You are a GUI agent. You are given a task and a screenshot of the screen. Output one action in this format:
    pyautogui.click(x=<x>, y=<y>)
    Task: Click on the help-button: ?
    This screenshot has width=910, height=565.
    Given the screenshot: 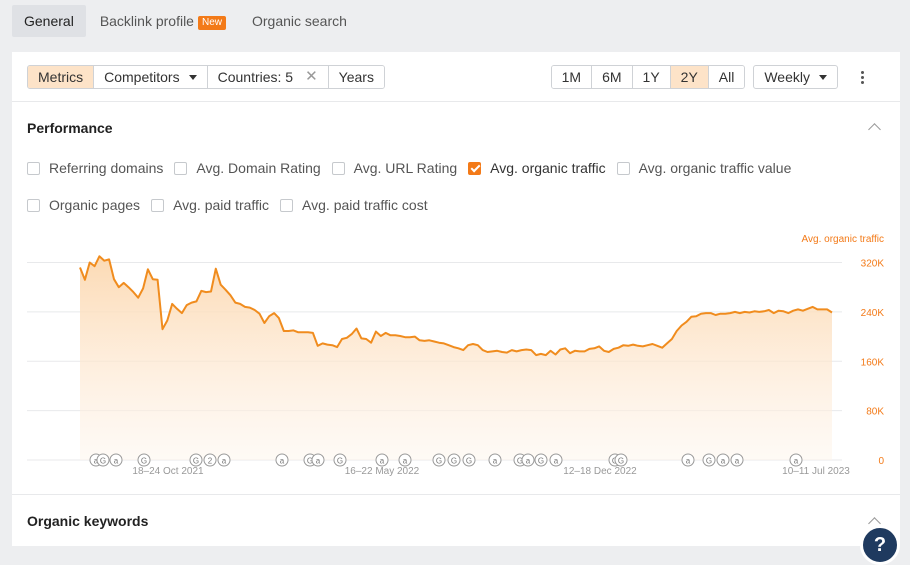 What is the action you would take?
    pyautogui.click(x=880, y=545)
    